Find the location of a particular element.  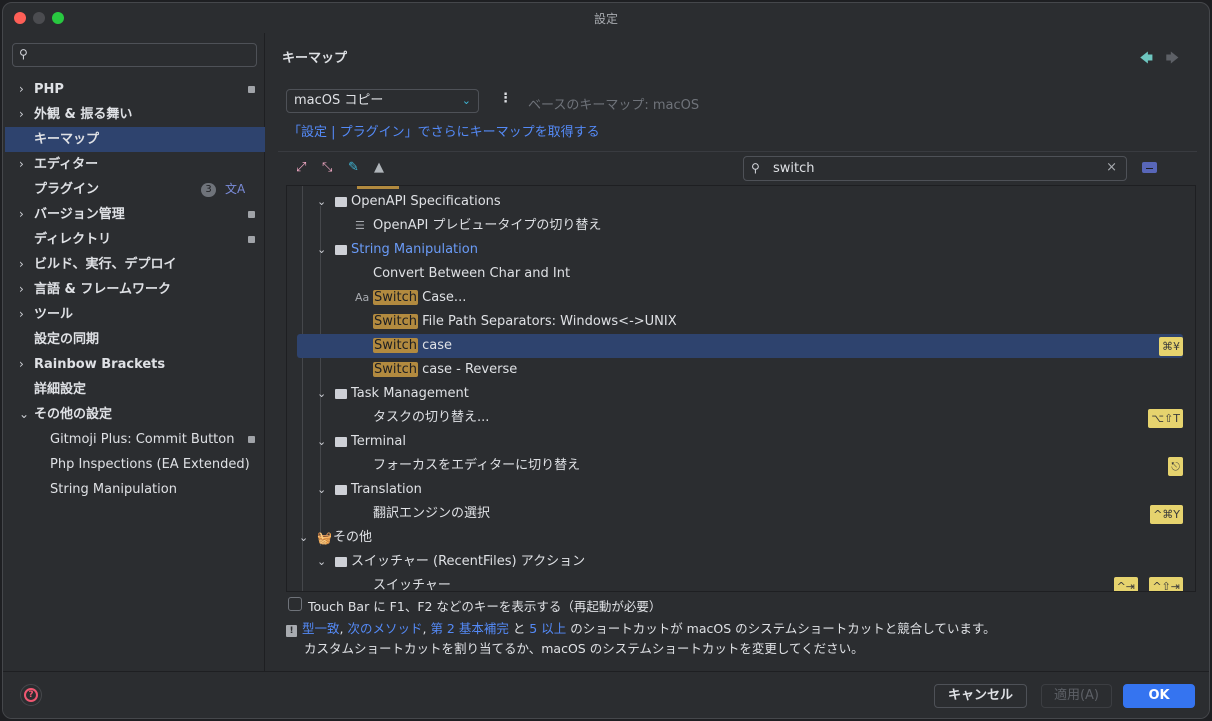

keymap-select: macOS コピー ⌄ is located at coordinates (382, 101).